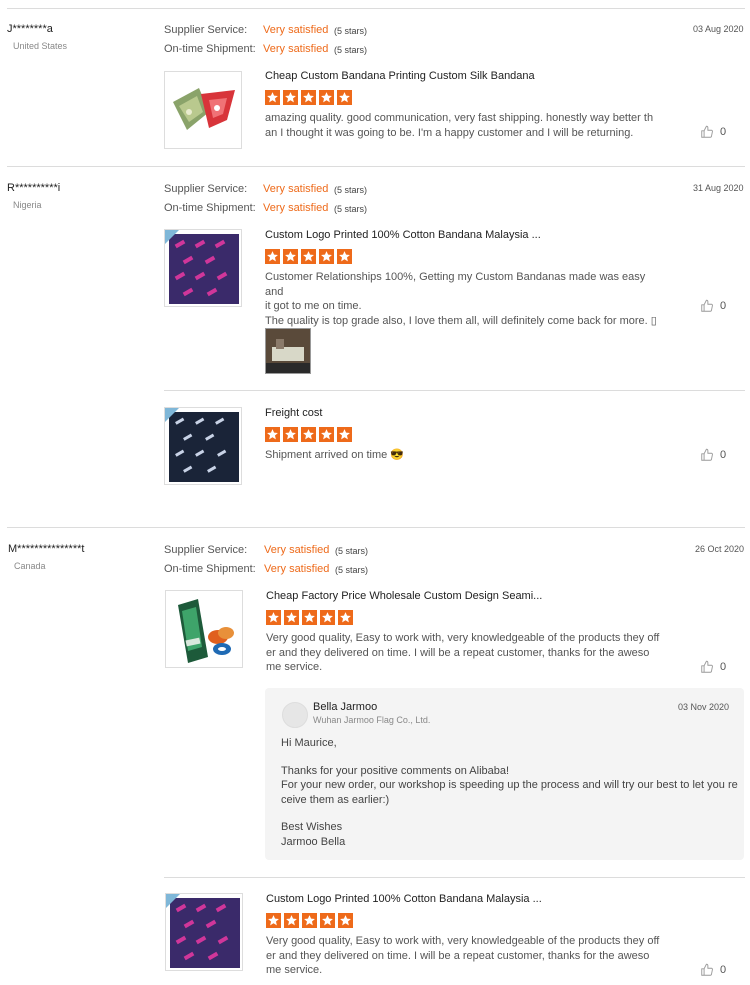 The height and width of the screenshot is (985, 750). I want to click on reviewer-name: M***************t, so click(46, 549).